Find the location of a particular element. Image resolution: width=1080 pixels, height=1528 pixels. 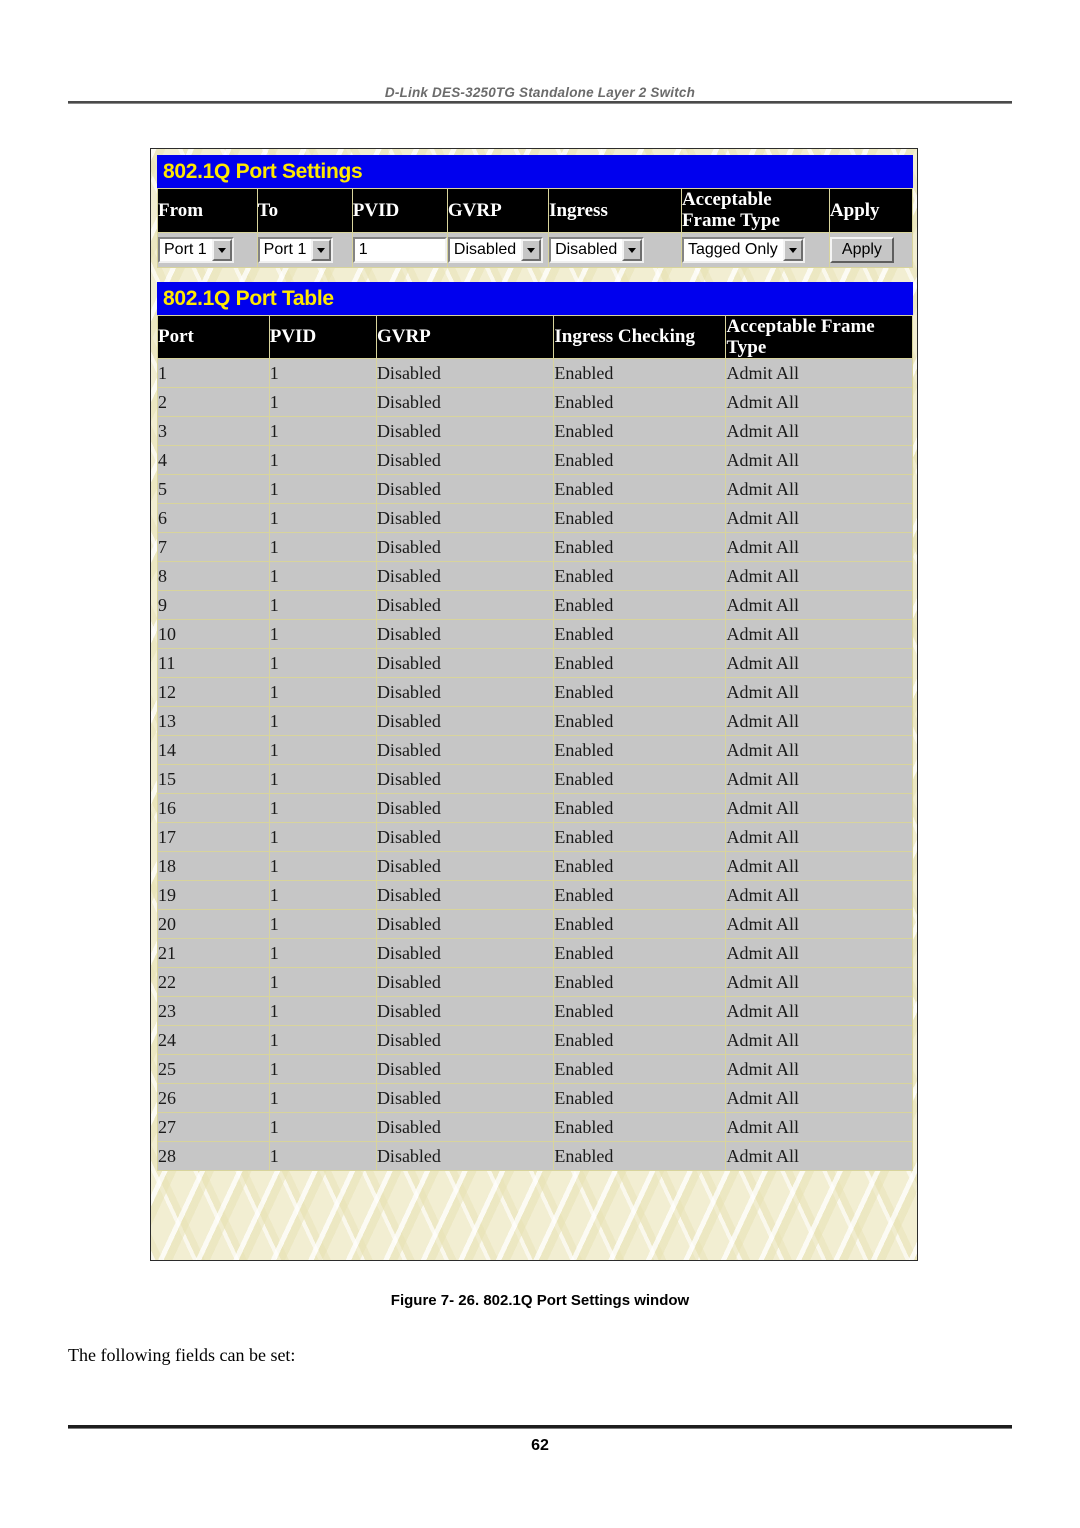

apply-button: Apply is located at coordinates (861, 249).